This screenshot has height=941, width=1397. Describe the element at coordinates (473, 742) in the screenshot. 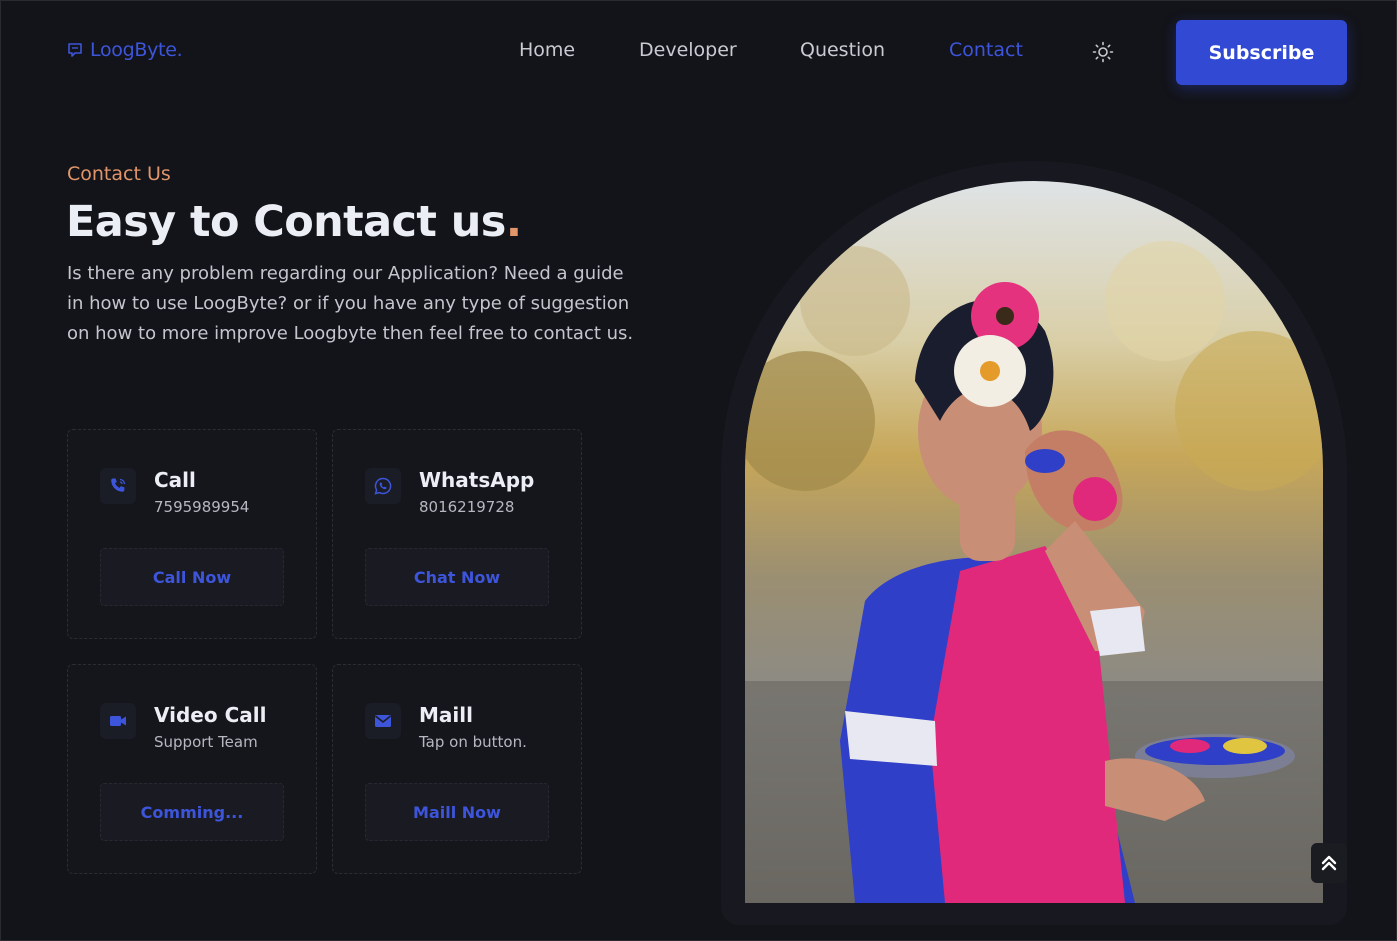

I see `card-subtitle: Tap on button.` at that location.